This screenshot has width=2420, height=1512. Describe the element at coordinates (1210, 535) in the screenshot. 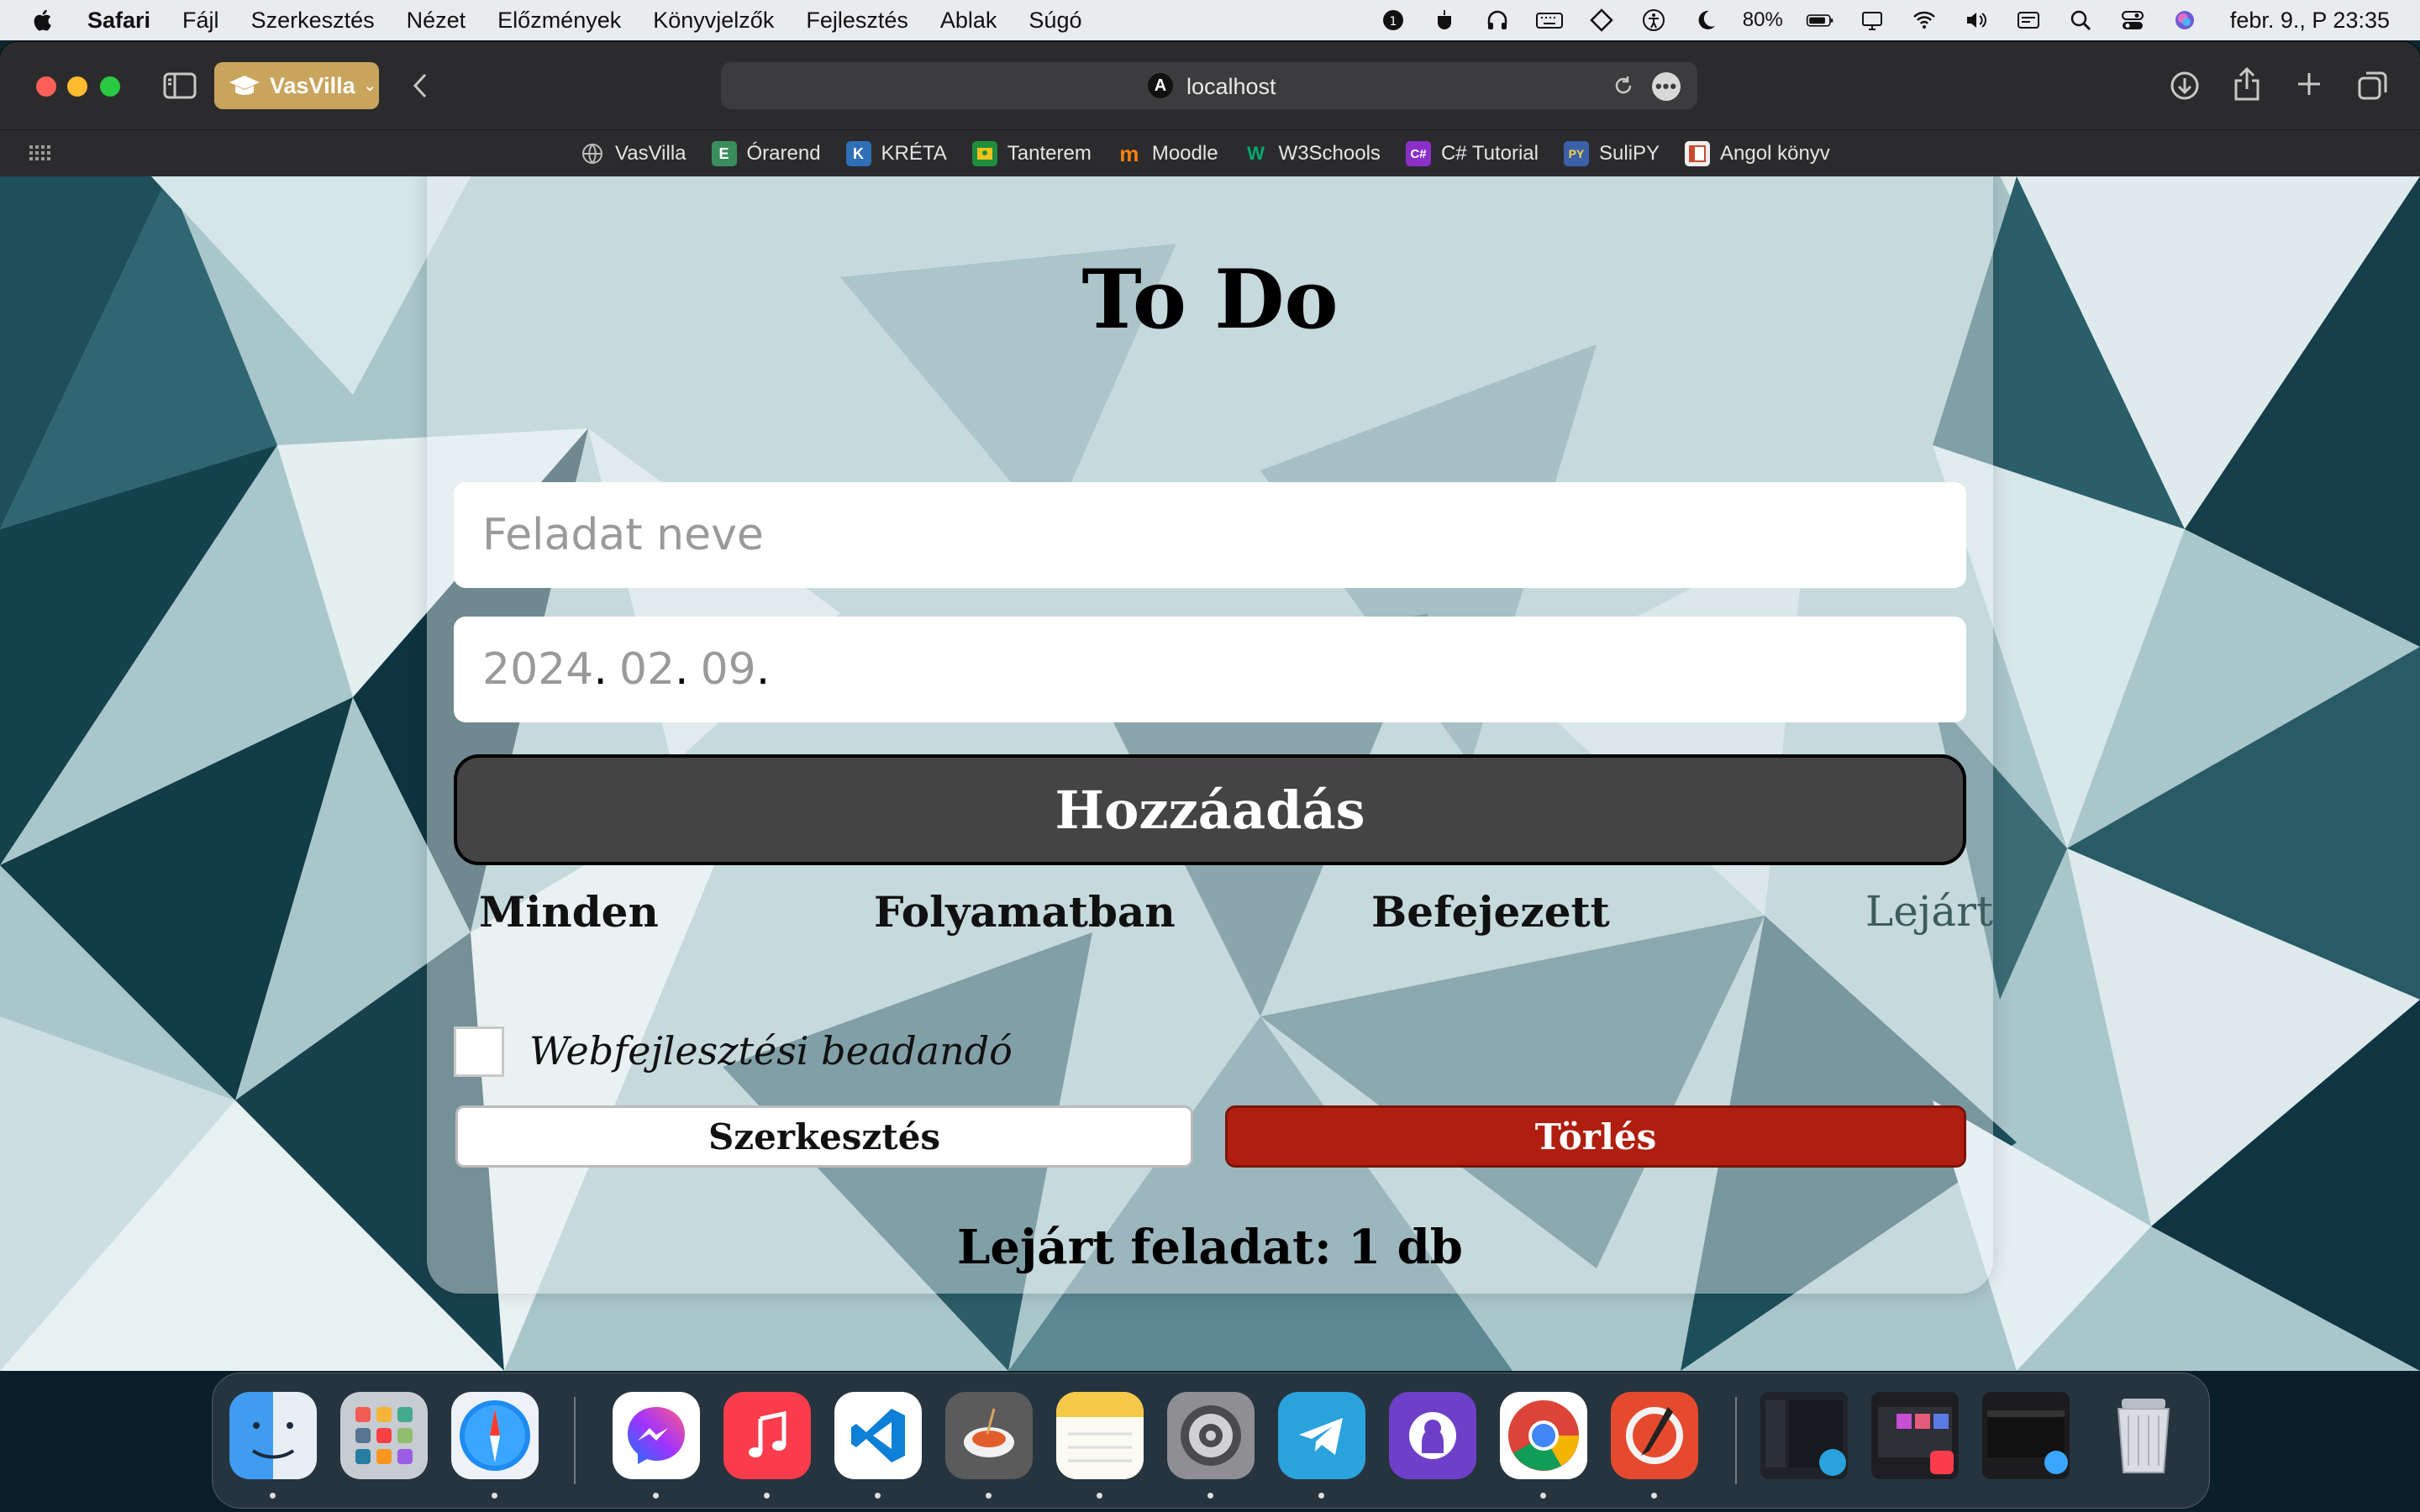

I see `task-name-input: Feladat neve` at that location.